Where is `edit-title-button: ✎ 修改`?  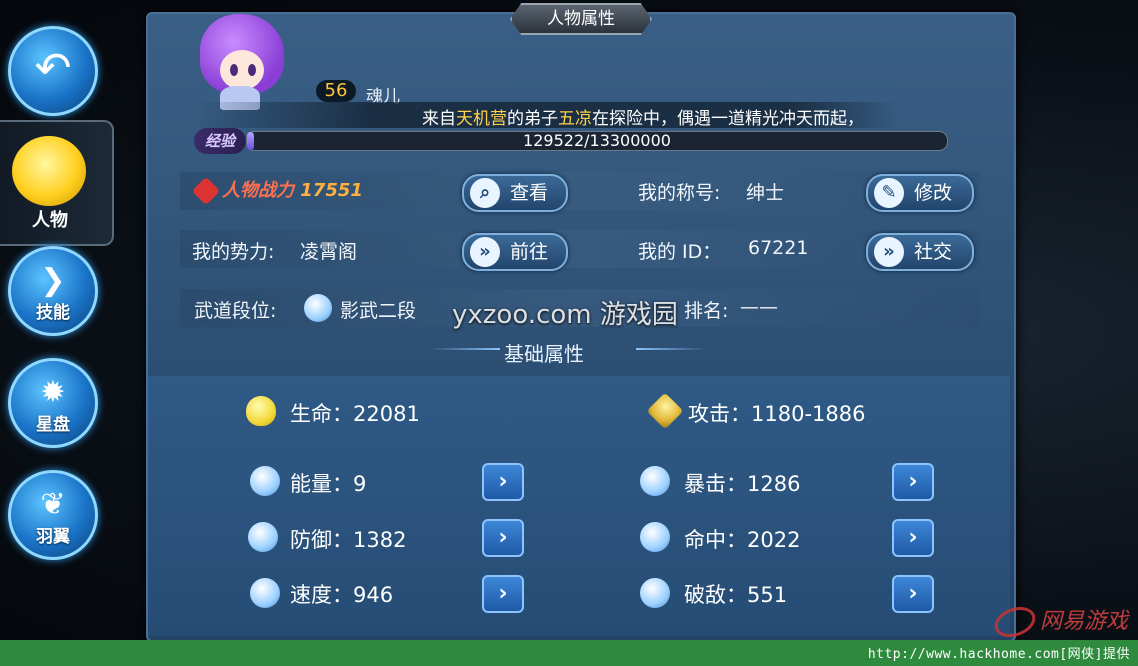 edit-title-button: ✎ 修改 is located at coordinates (920, 193).